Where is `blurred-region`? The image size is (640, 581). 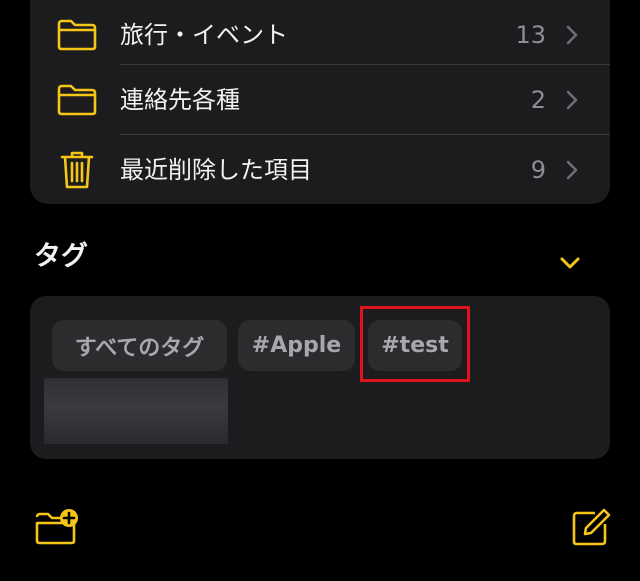 blurred-region is located at coordinates (136, 411).